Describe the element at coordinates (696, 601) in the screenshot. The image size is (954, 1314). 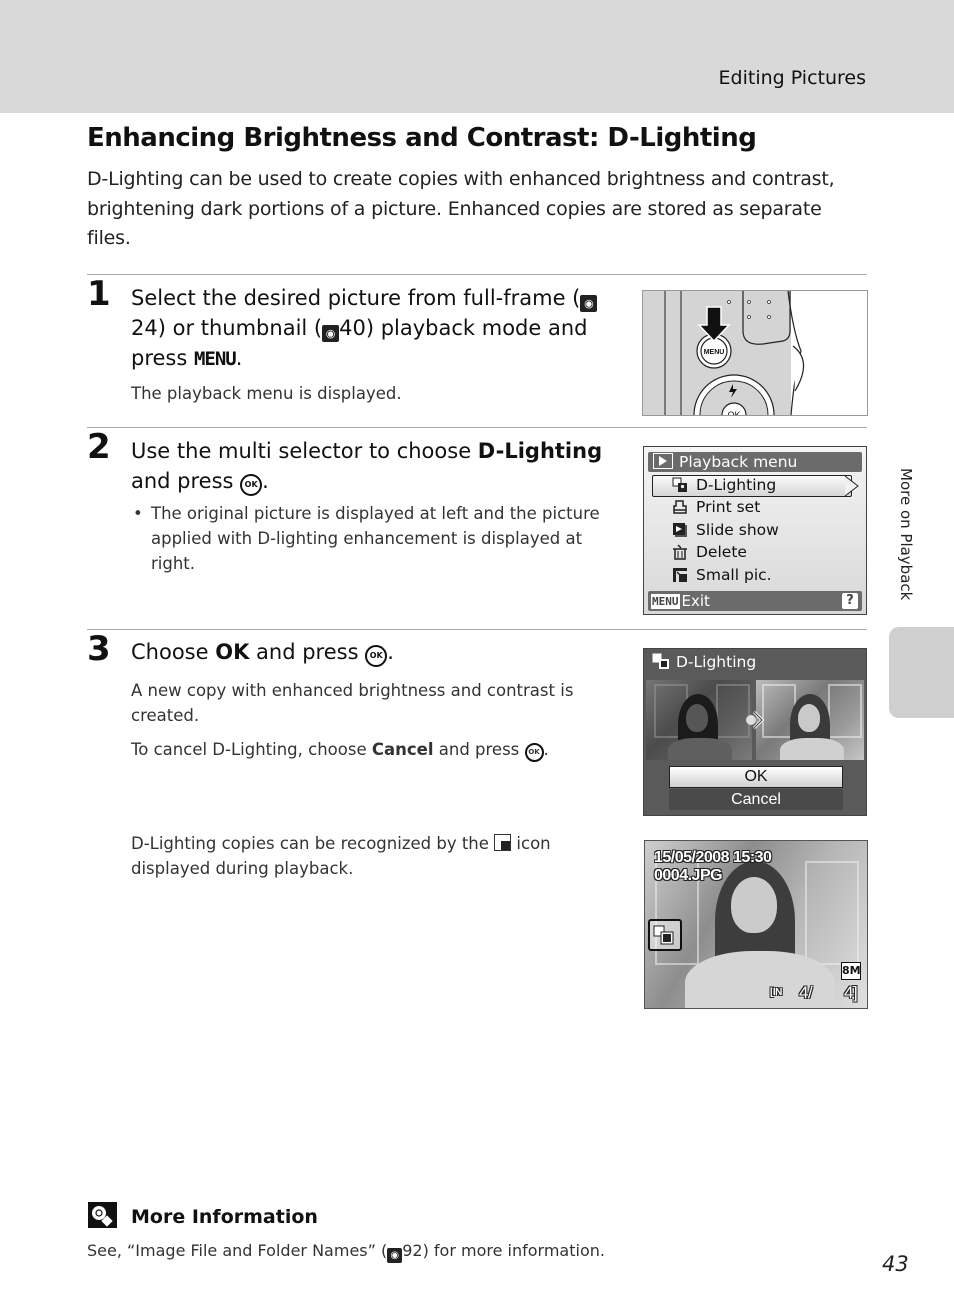
I see `exit-label: Exit` at that location.